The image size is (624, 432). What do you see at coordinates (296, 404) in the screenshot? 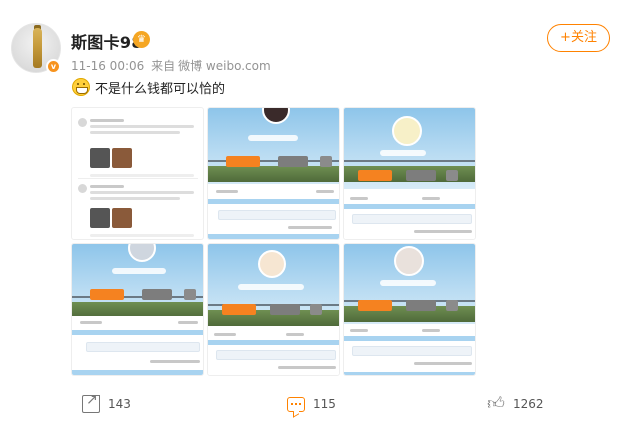
I see `comment-icon` at bounding box center [296, 404].